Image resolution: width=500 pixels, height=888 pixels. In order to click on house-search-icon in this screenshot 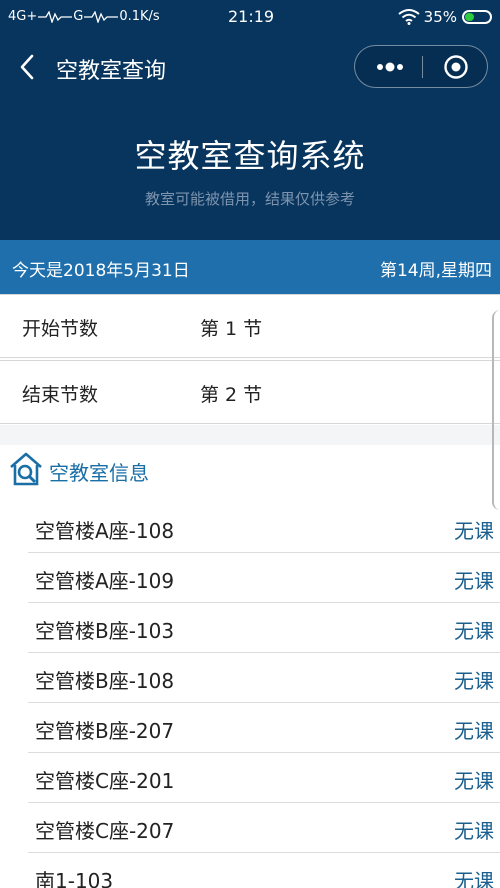, I will do `click(26, 469)`.